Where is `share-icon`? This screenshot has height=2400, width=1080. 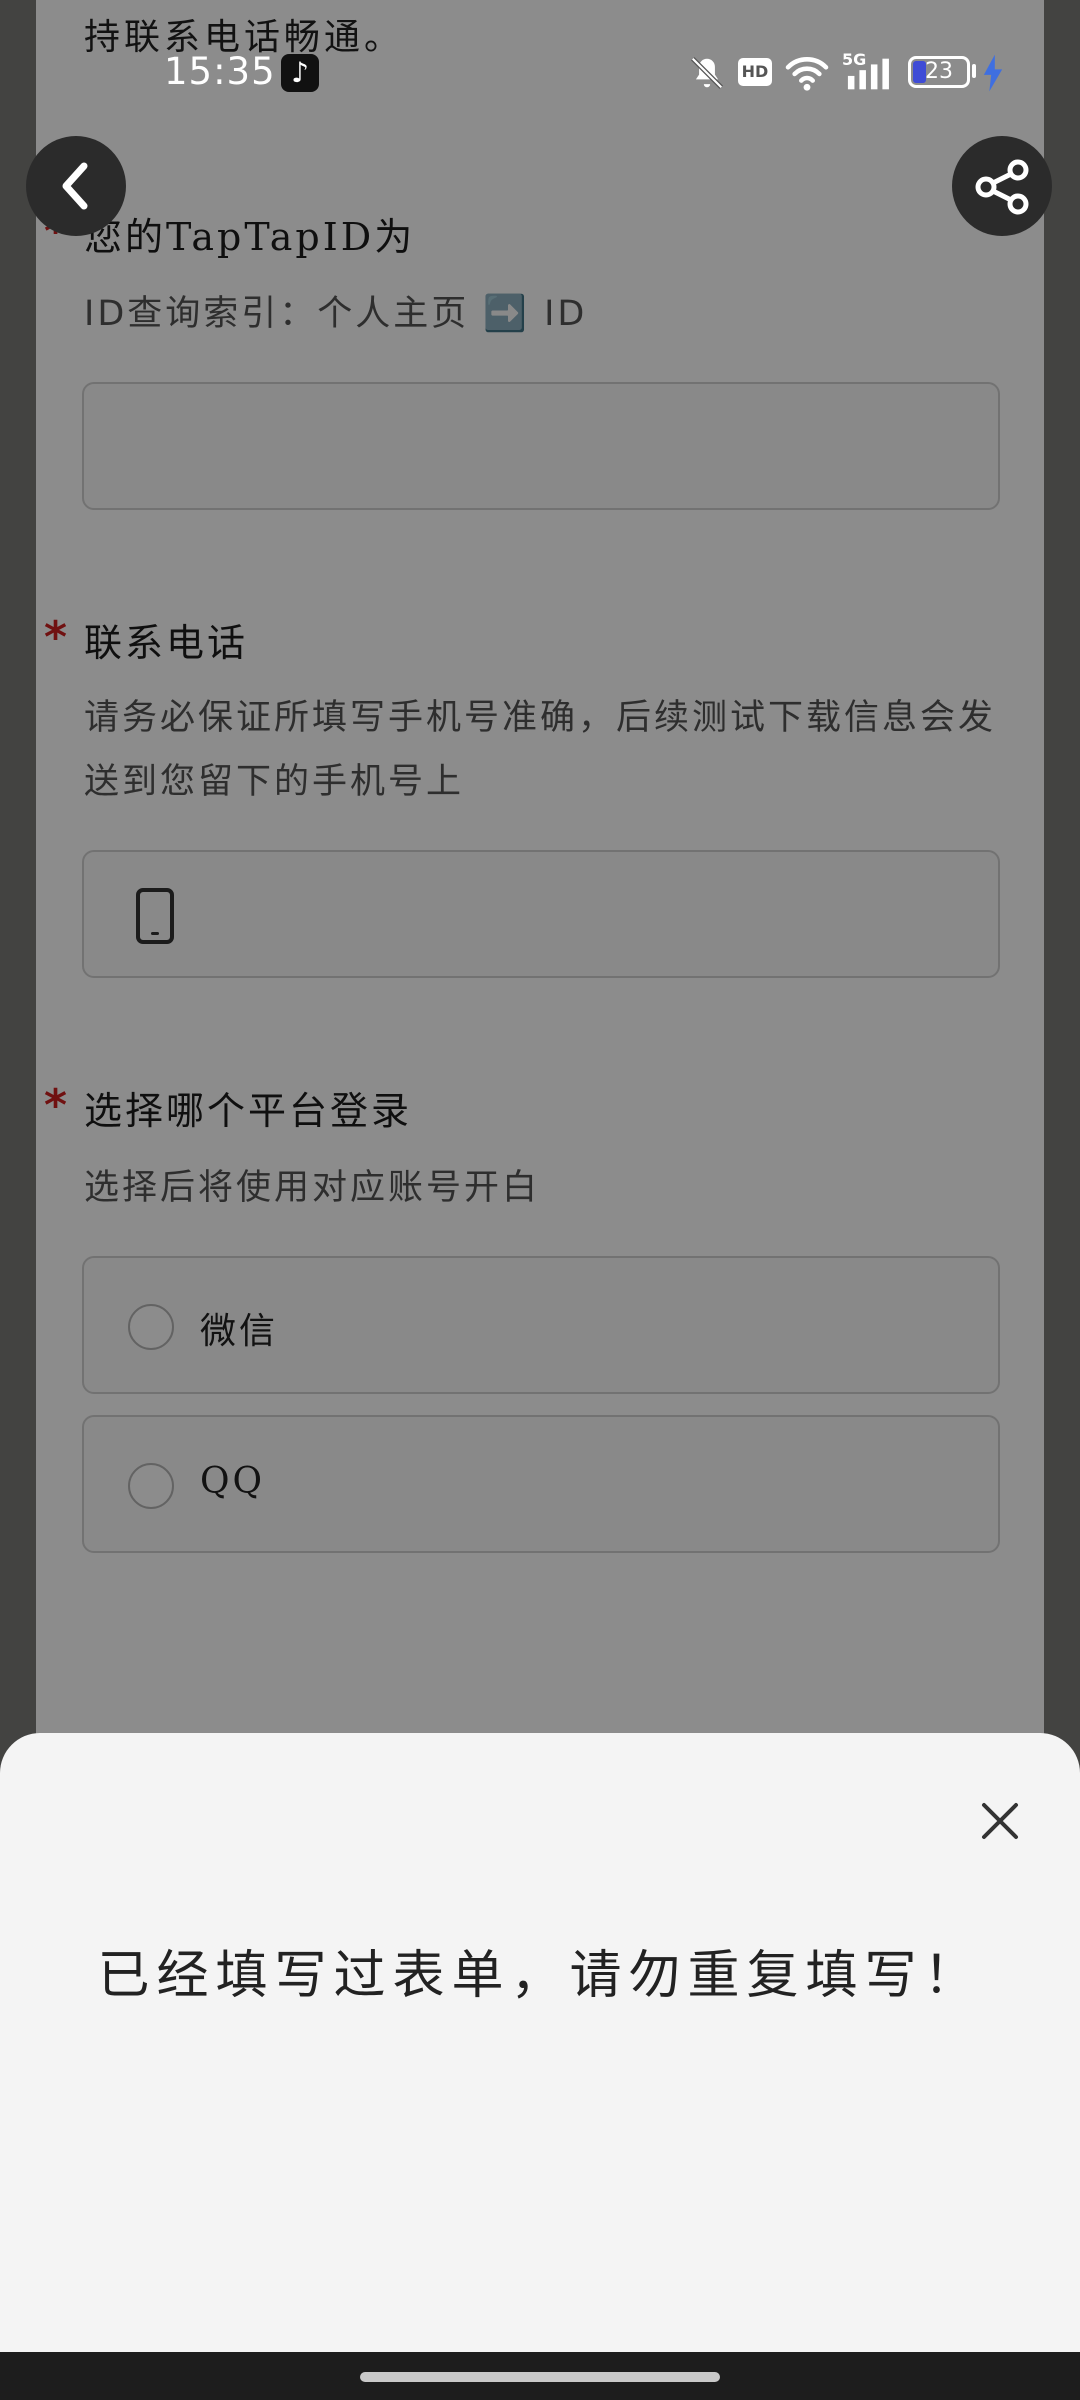
share-icon is located at coordinates (1002, 187).